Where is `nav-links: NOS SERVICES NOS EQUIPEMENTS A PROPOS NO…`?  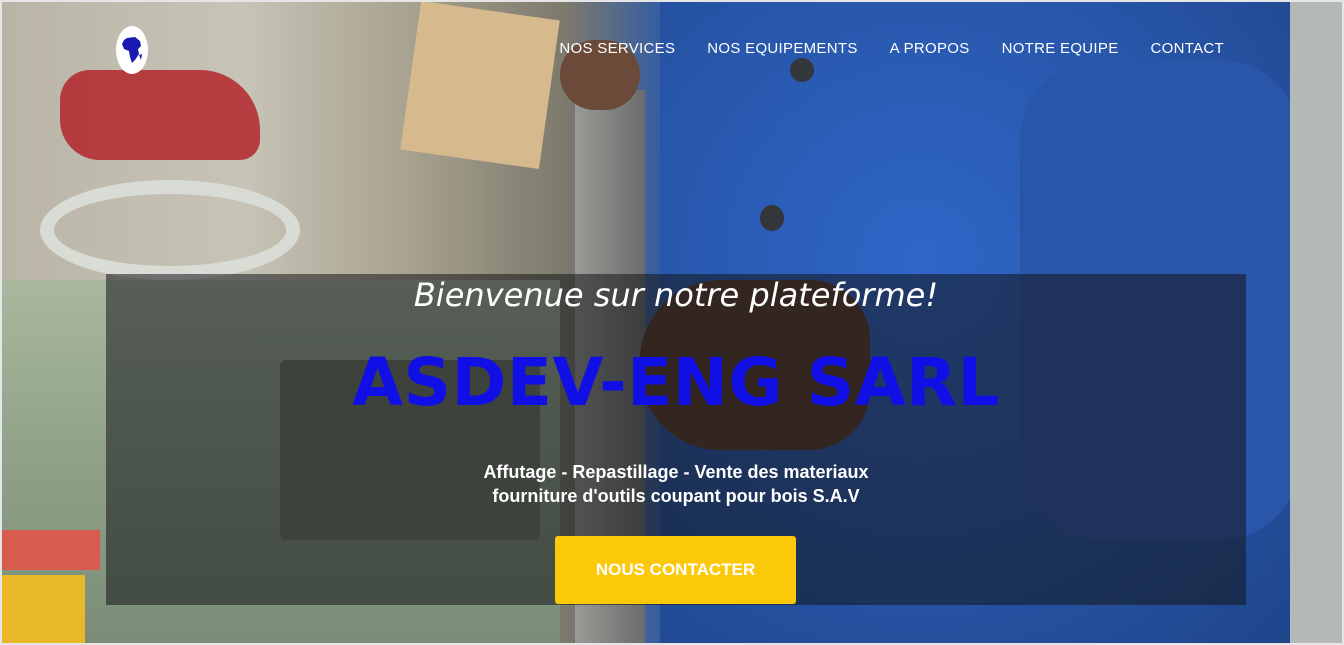 nav-links: NOS SERVICES NOS EQUIPEMENTS A PROPOS NO… is located at coordinates (891, 48).